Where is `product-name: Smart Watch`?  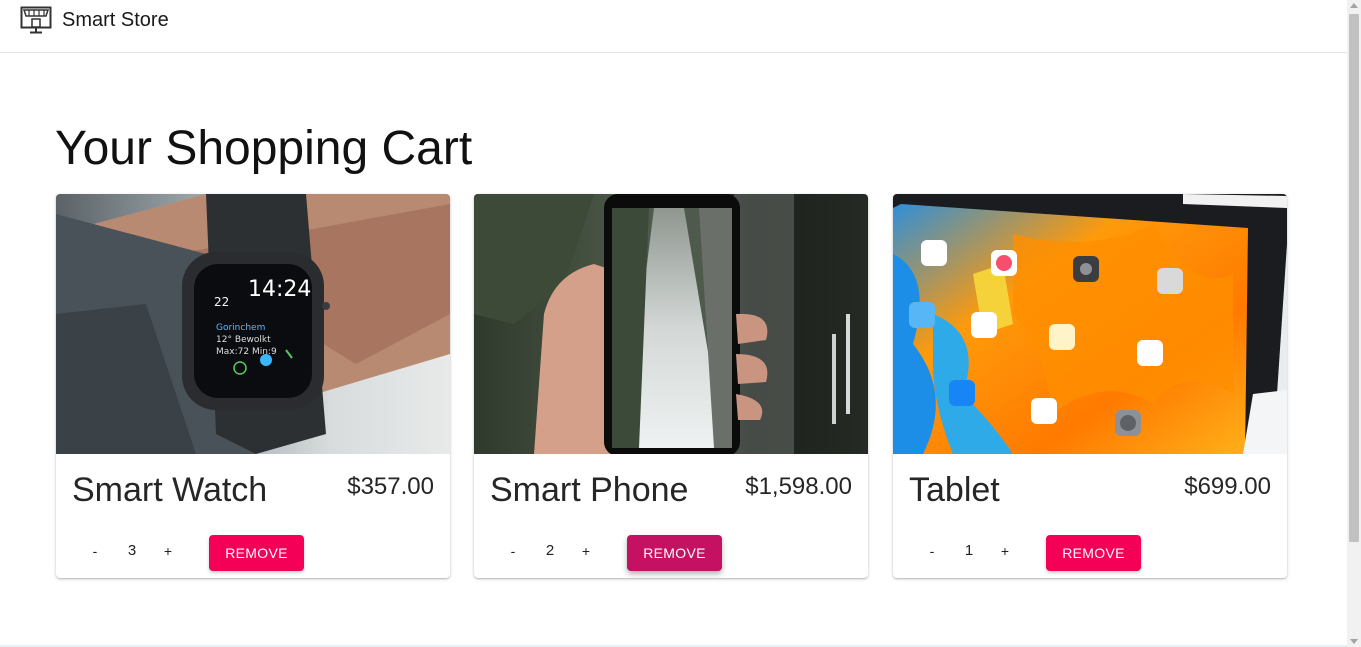
product-name: Smart Watch is located at coordinates (170, 490).